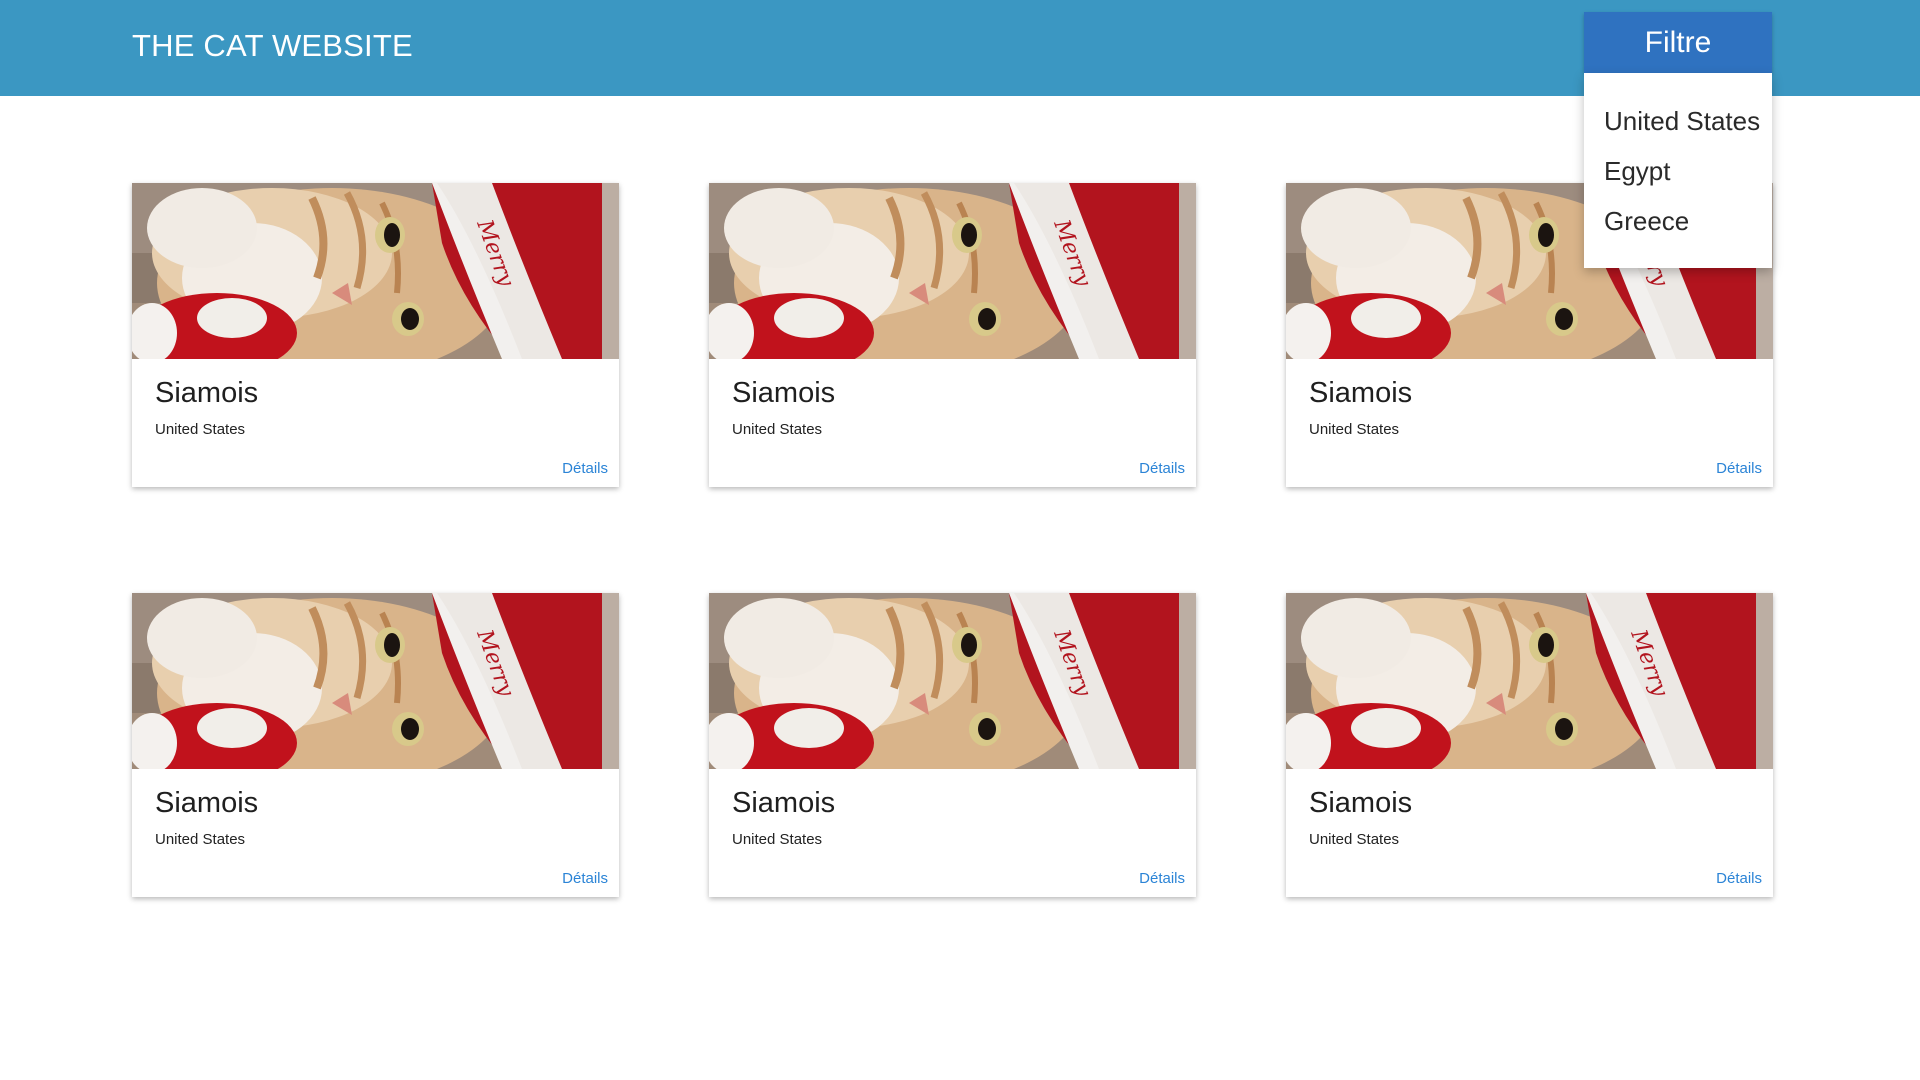 The height and width of the screenshot is (1080, 1920). Describe the element at coordinates (1678, 226) in the screenshot. I see `filter-option-greece: Greece` at that location.